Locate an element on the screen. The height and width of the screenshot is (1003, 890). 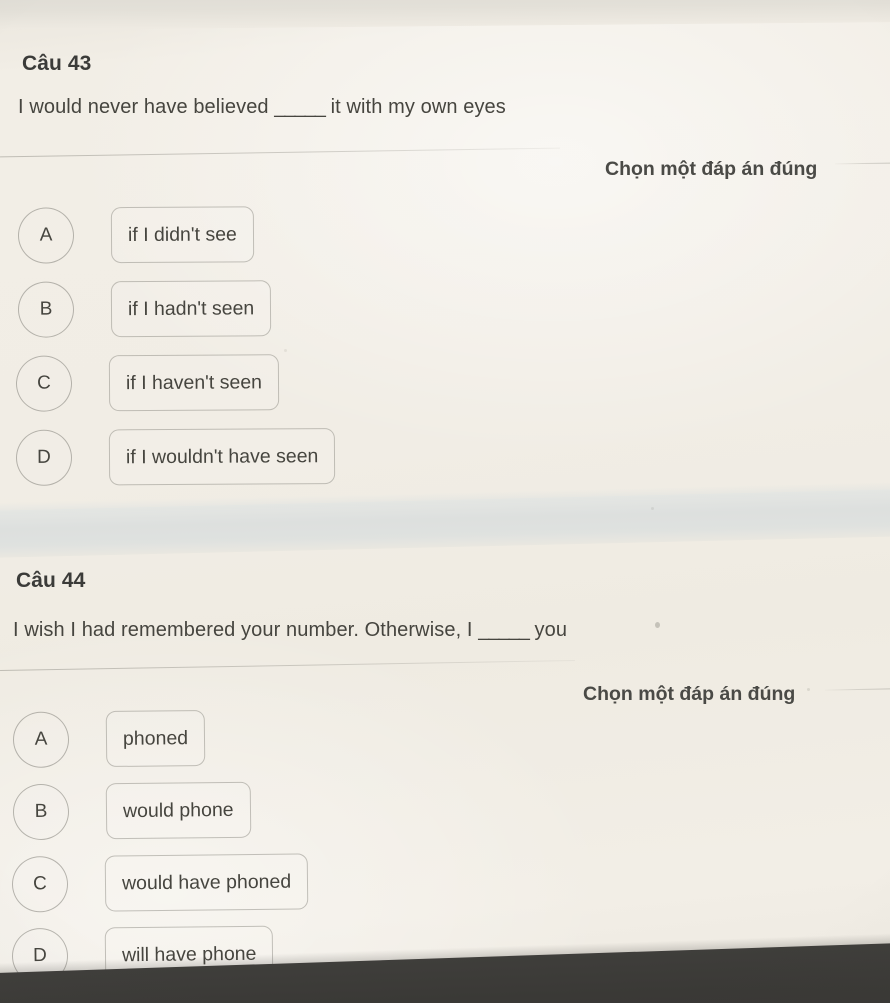
option-text-43-c: if I haven't seen is located at coordinates (194, 383).